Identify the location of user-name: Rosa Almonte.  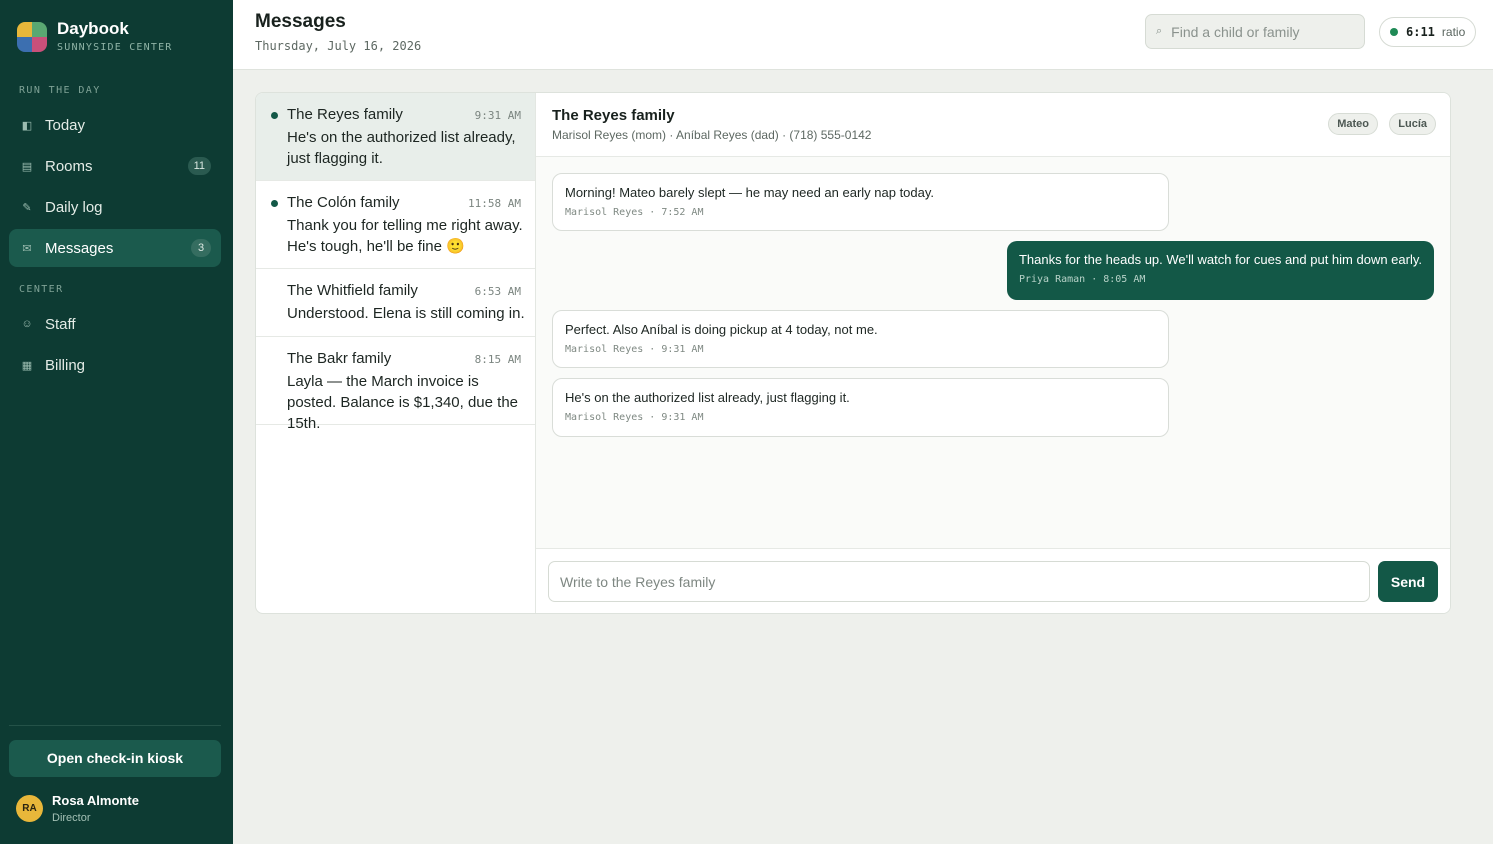
(95, 800).